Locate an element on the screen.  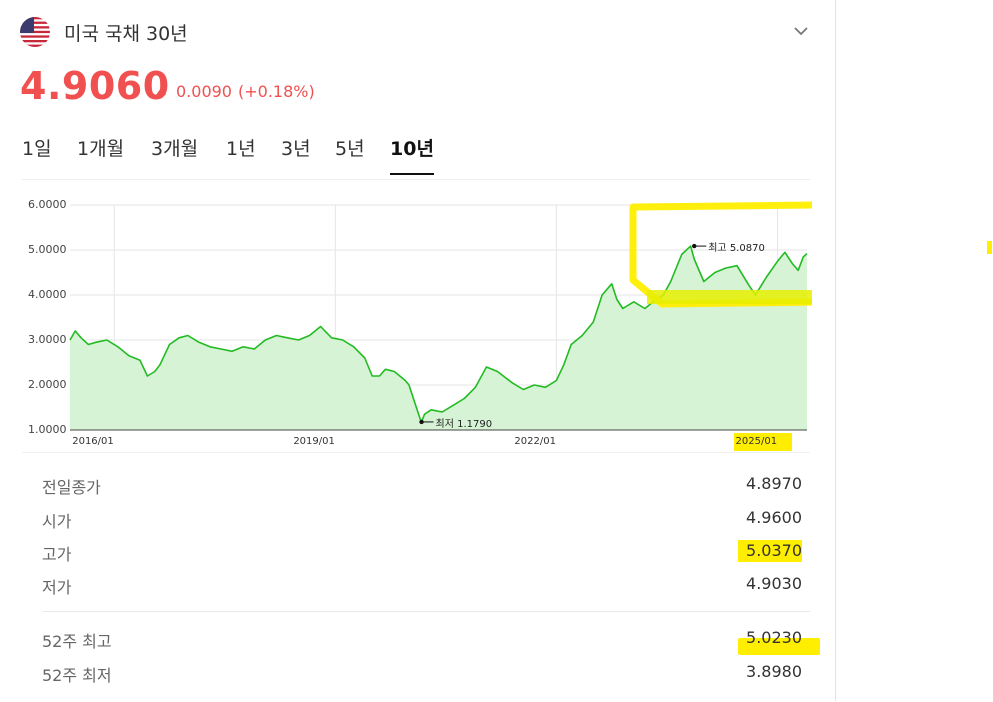
highlight-mark is located at coordinates (989, 247).